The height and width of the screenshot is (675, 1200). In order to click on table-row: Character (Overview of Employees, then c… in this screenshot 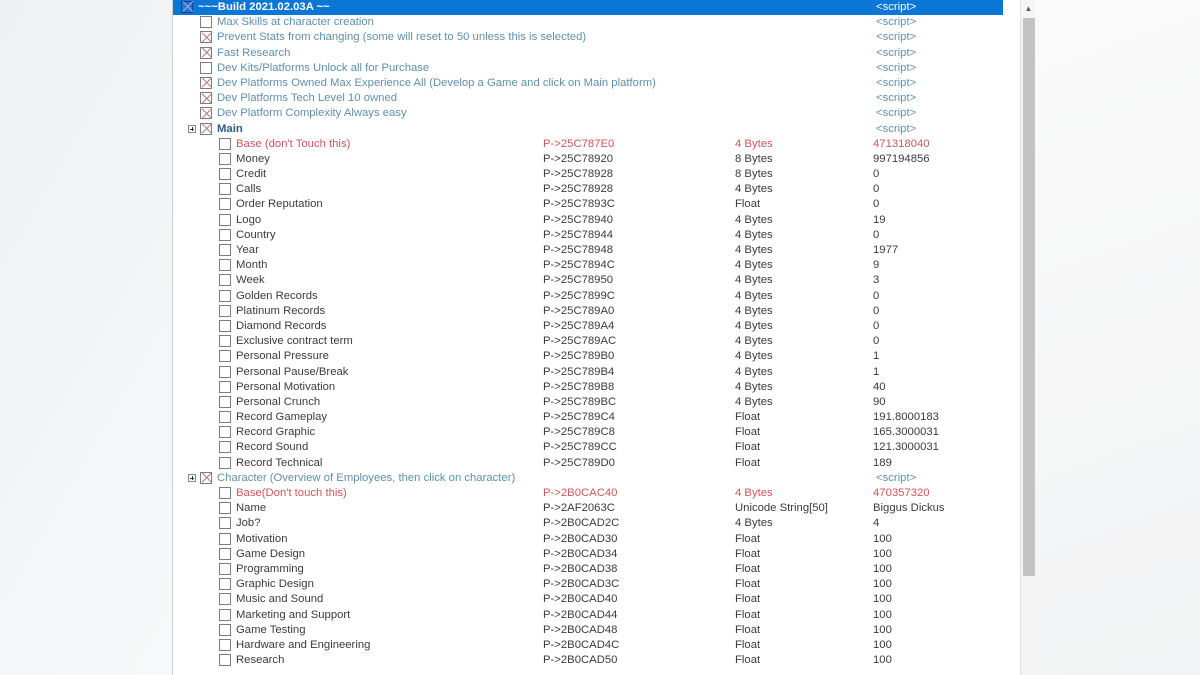, I will do `click(588, 478)`.